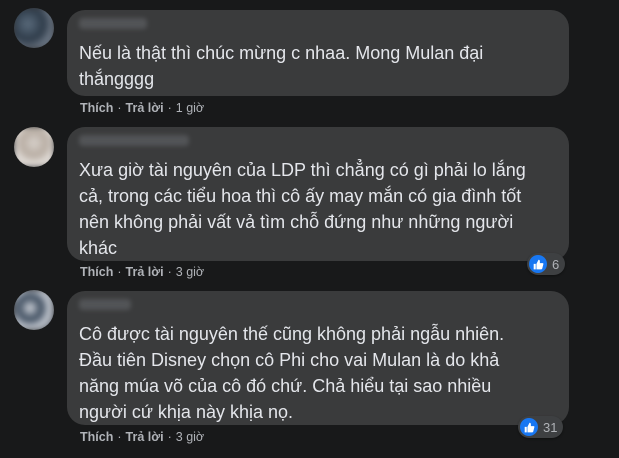 This screenshot has width=619, height=458. Describe the element at coordinates (190, 108) in the screenshot. I see `timestamp: 1 giờ` at that location.